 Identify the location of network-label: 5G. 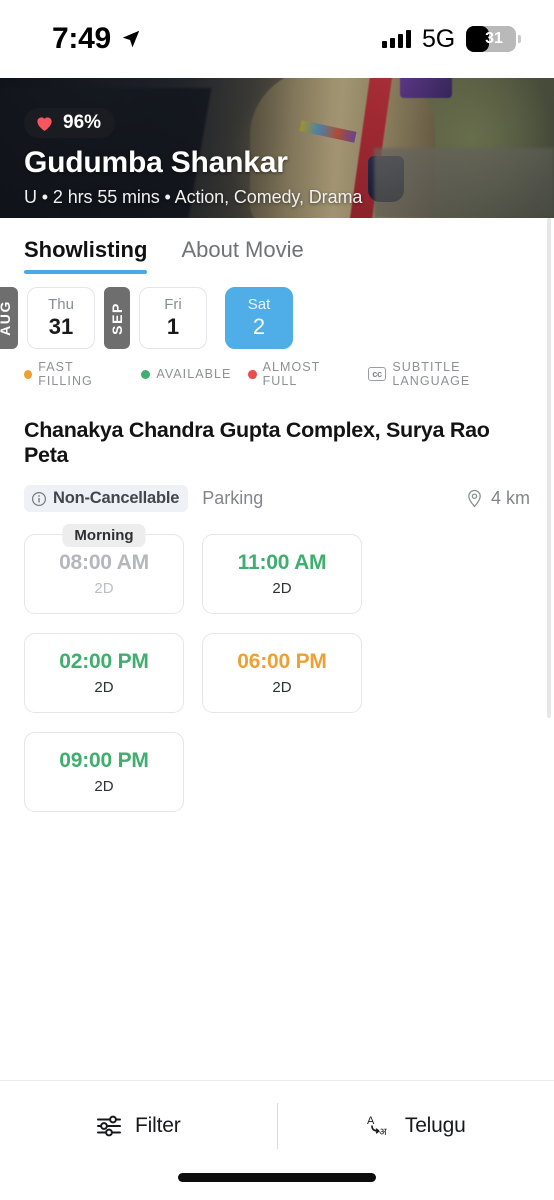
(438, 38).